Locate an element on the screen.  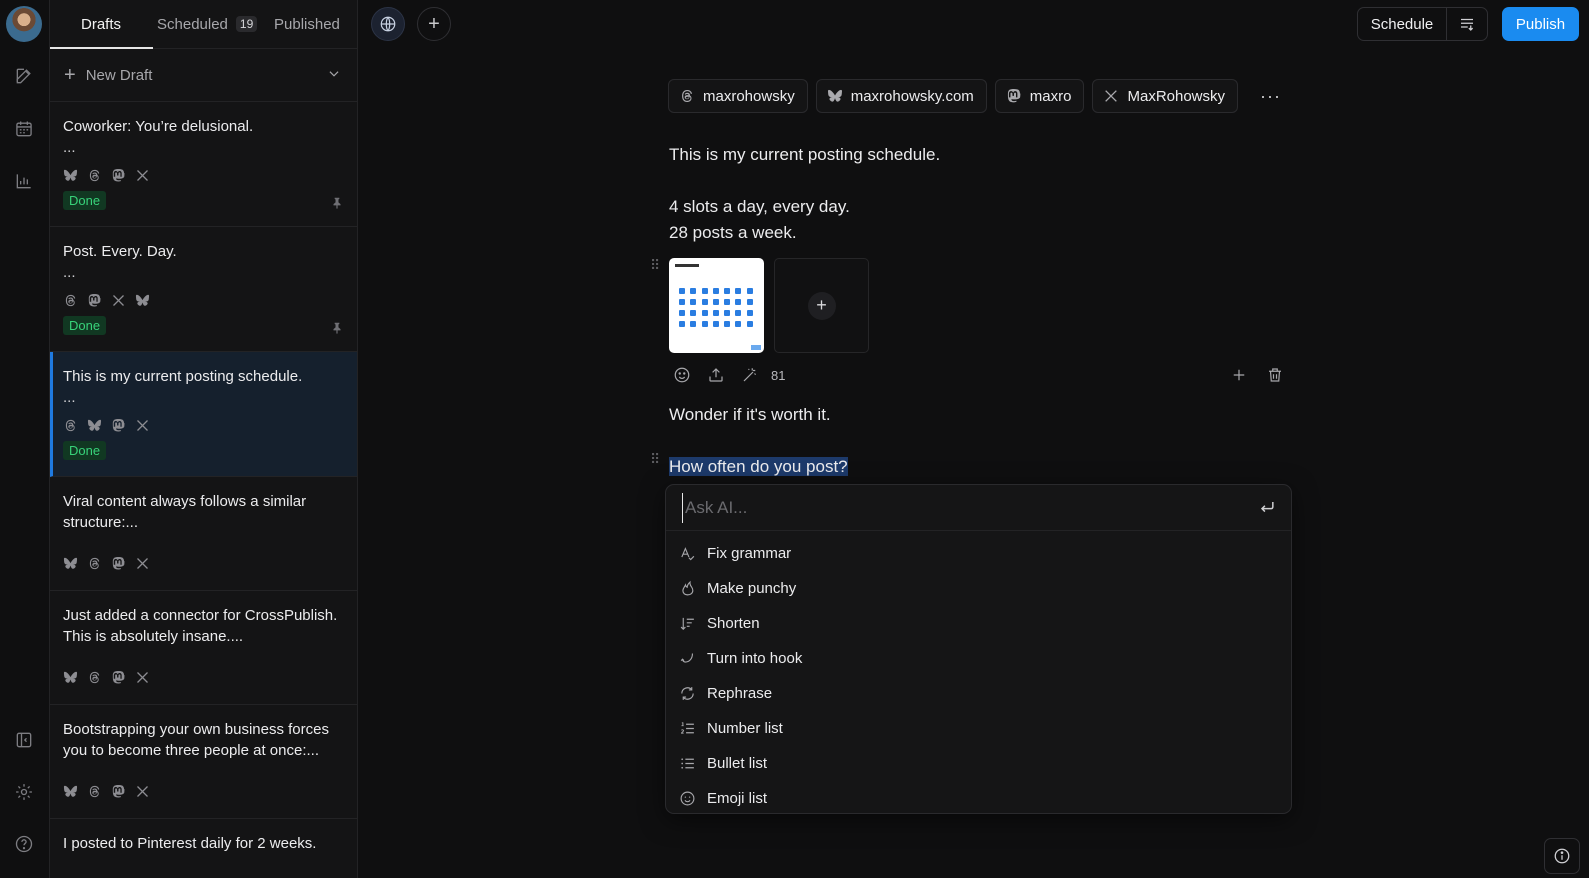
ai-action-label: Emoji list is located at coordinates (737, 798).